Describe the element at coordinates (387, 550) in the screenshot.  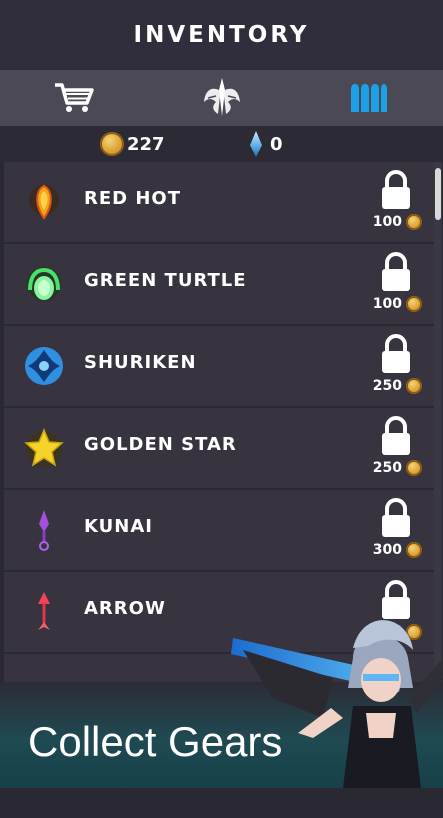
I see `price-value: 300` at that location.